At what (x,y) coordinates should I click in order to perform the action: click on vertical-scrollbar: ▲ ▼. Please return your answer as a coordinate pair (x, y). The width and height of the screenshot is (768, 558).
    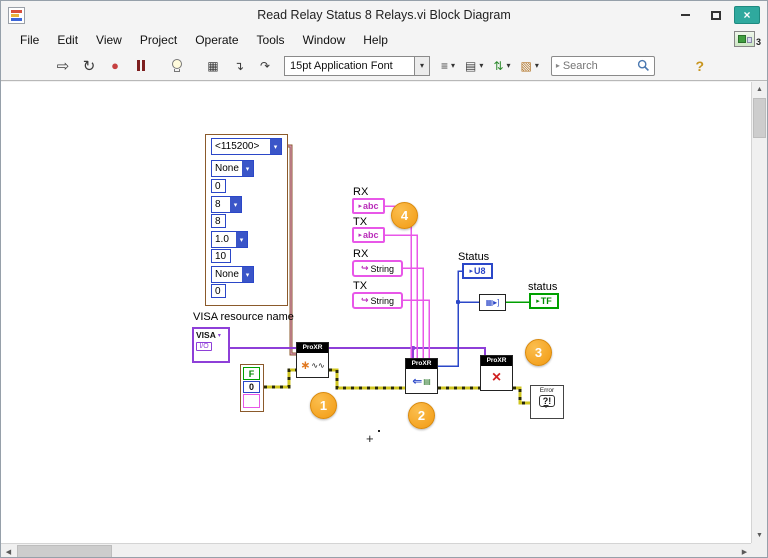
    Looking at the image, I should click on (759, 312).